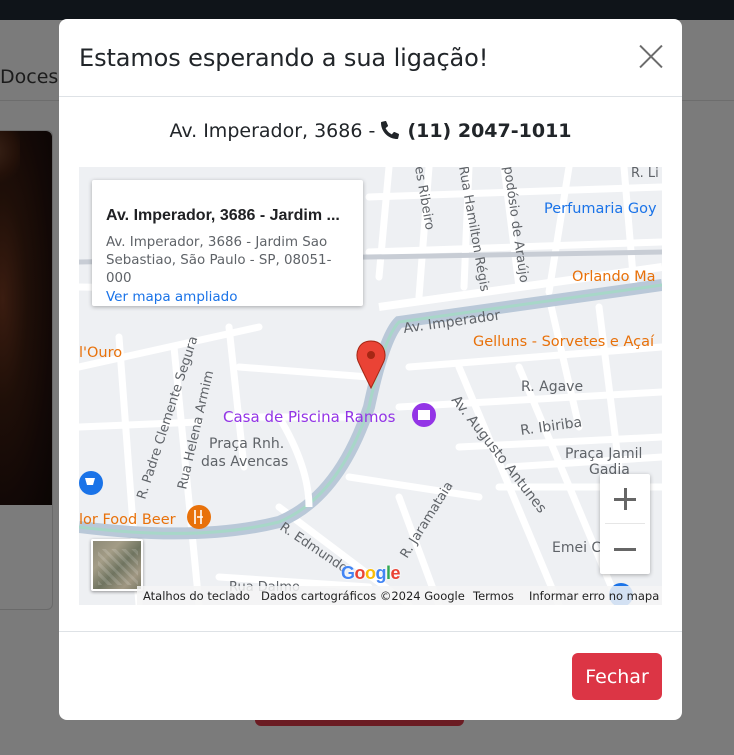 Image resolution: width=734 pixels, height=755 pixels. I want to click on modal-footer: Fechar, so click(370, 675).